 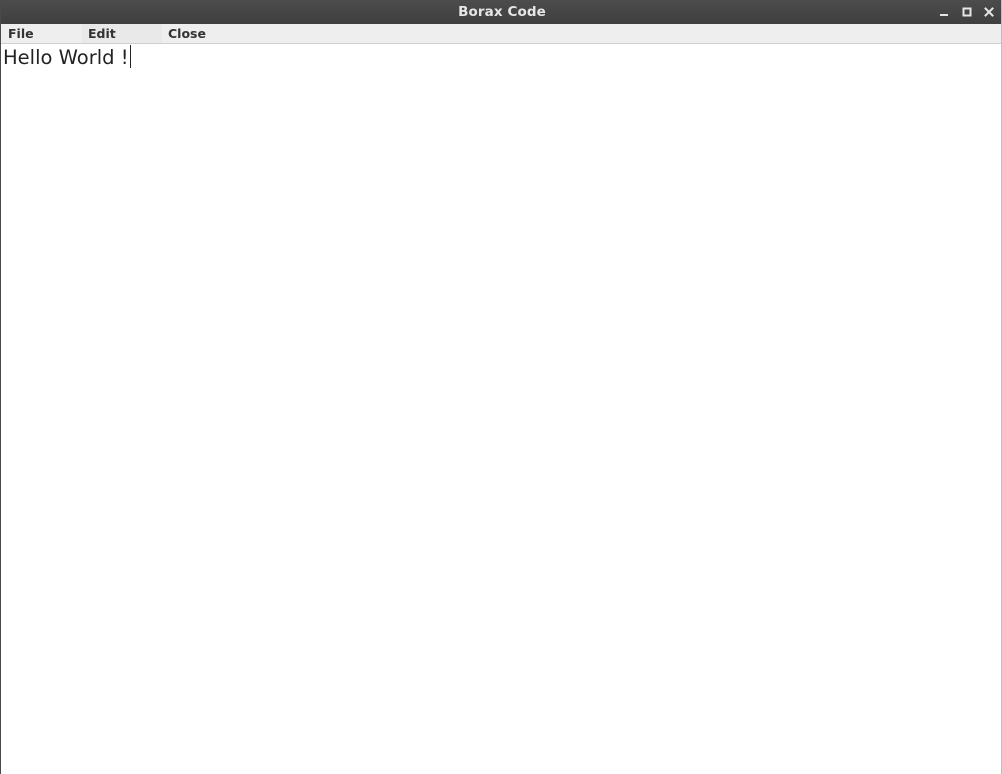 What do you see at coordinates (944, 12) in the screenshot?
I see `minimize-button` at bounding box center [944, 12].